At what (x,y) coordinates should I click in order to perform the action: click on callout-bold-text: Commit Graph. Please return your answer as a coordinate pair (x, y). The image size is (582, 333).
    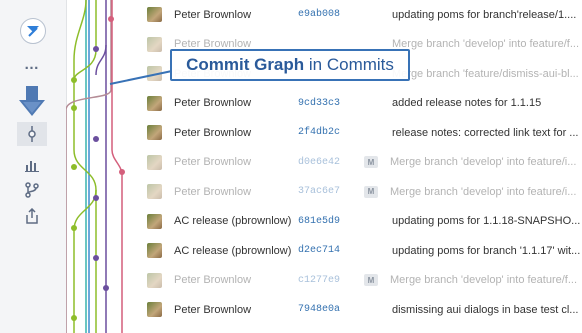
    Looking at the image, I should click on (245, 64).